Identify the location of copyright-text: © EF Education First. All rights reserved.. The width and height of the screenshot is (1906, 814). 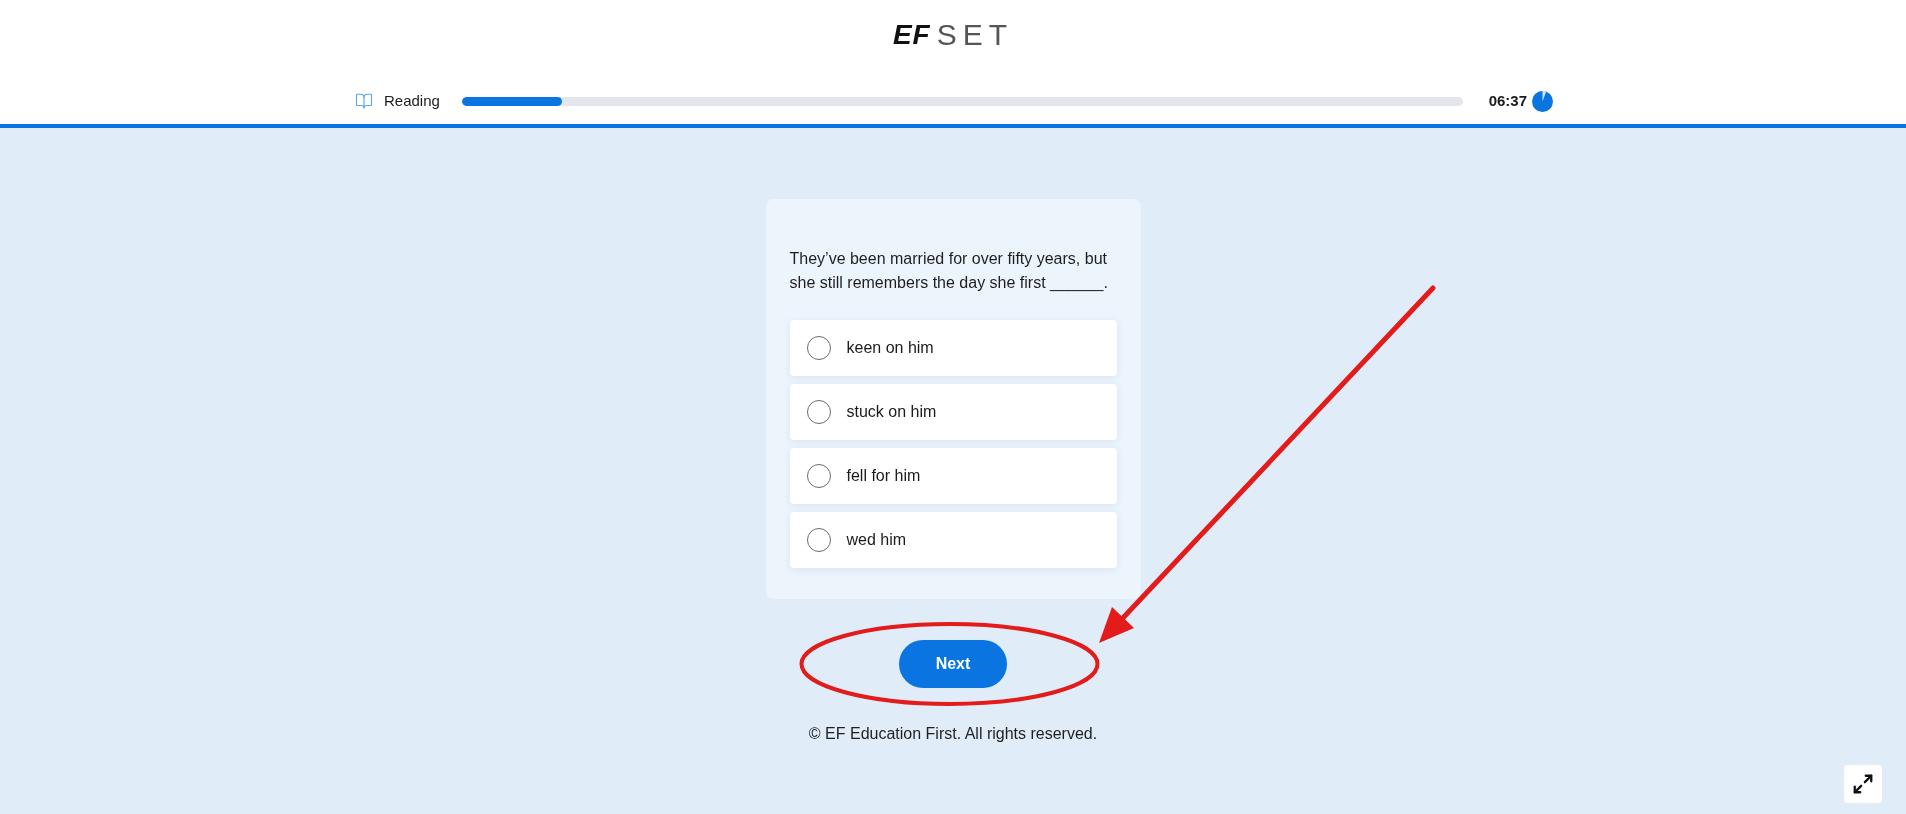
(953, 734).